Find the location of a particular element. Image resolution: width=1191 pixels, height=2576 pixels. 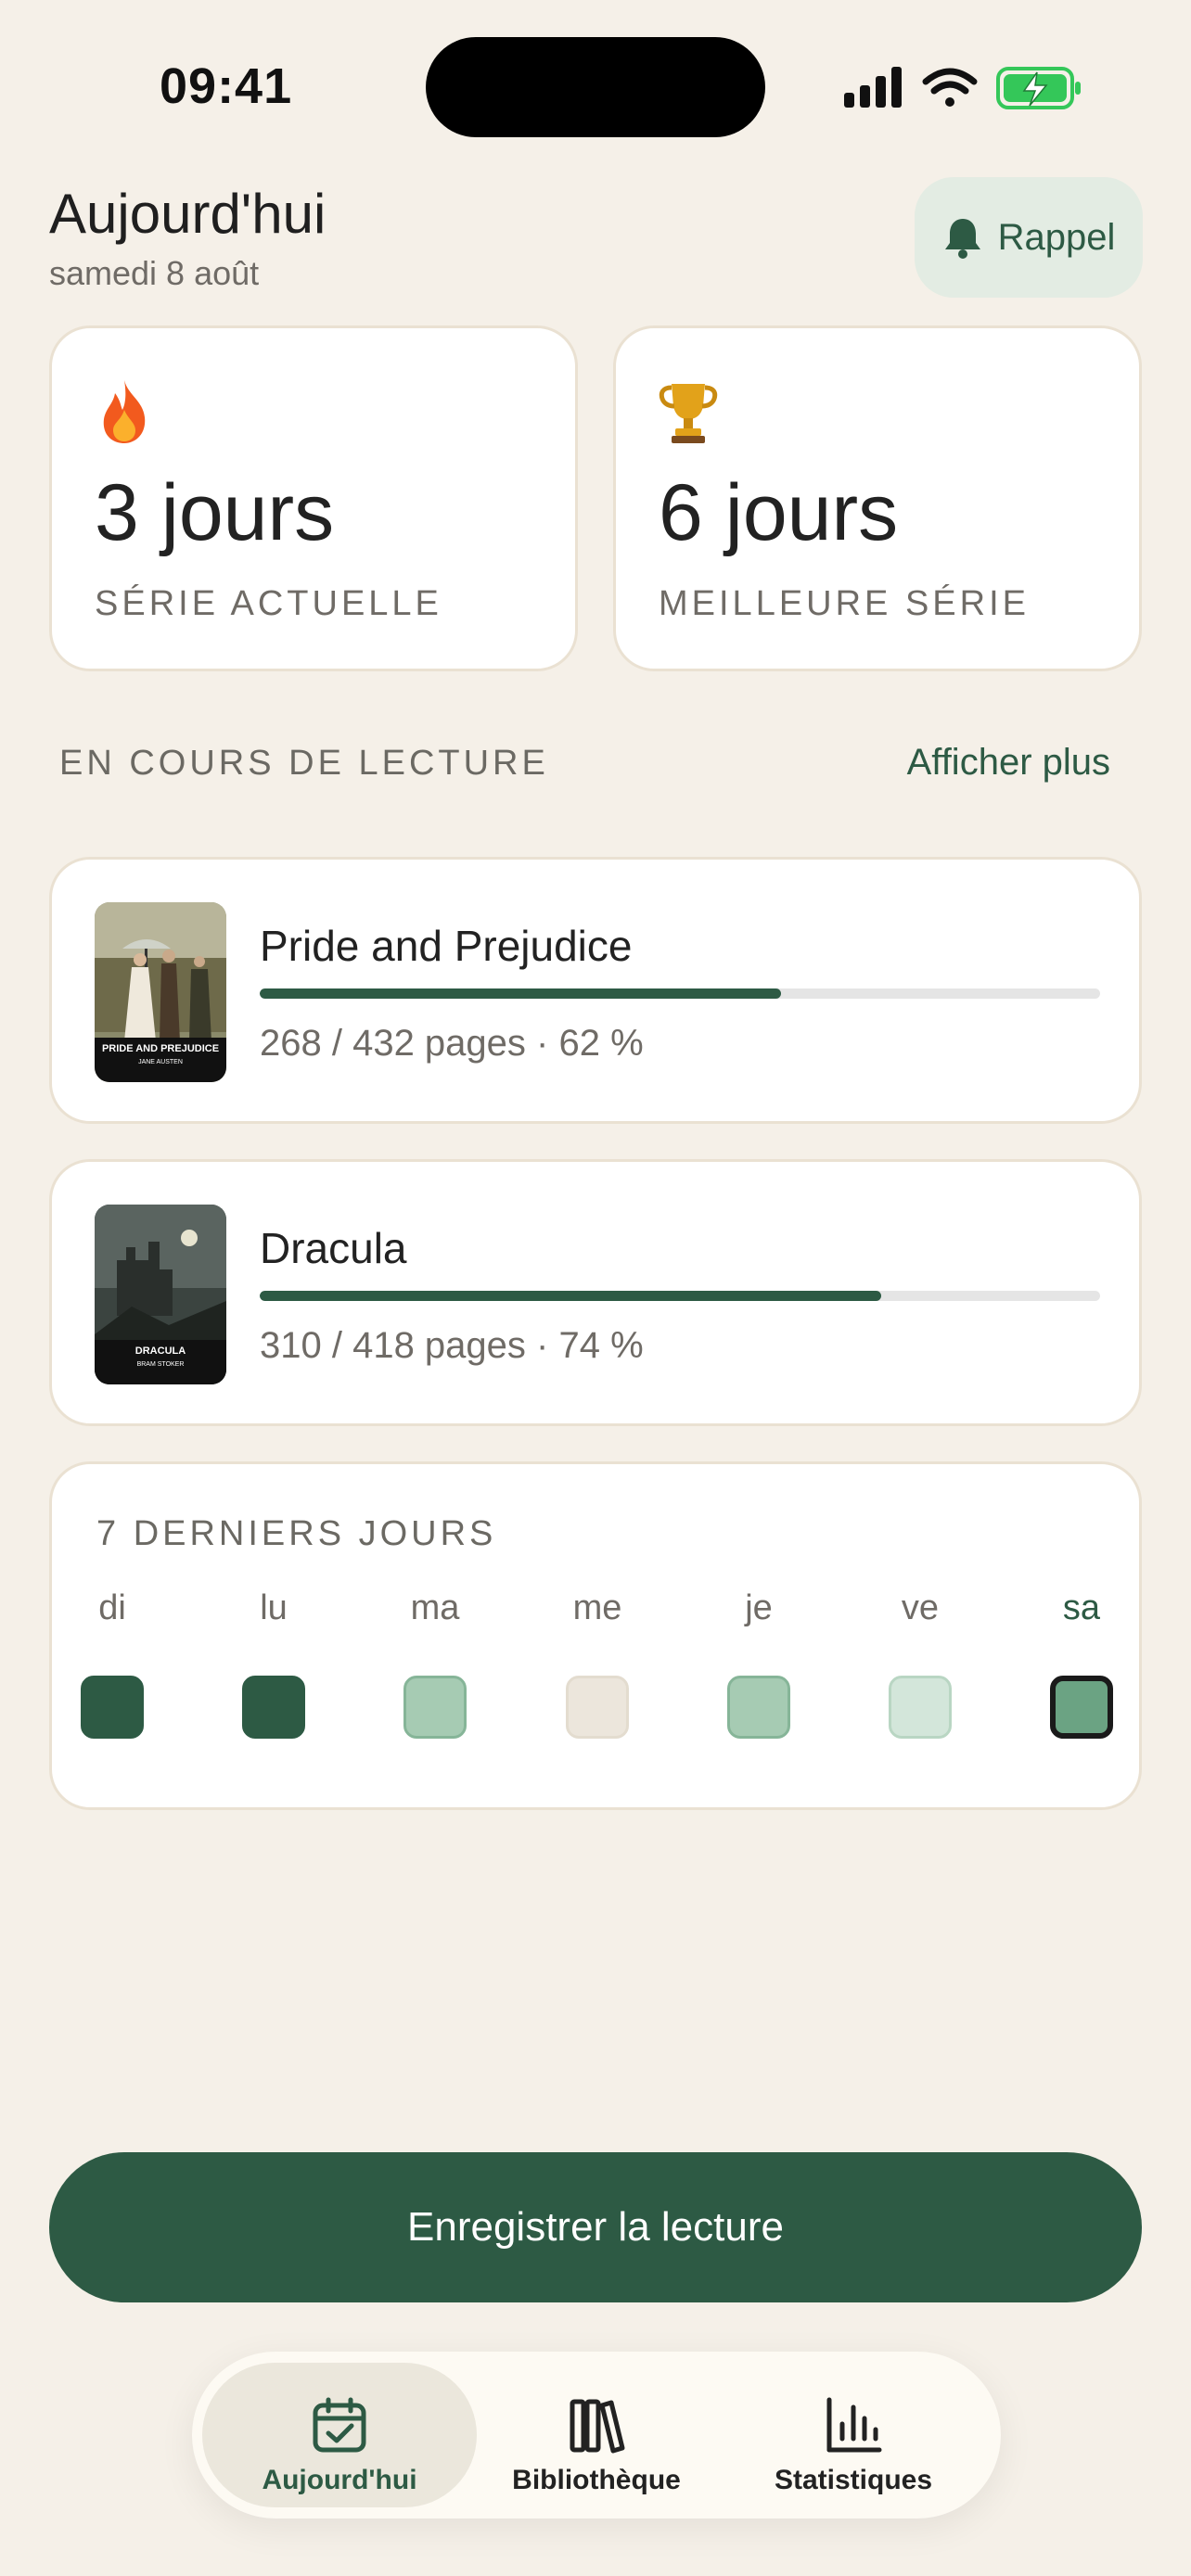

tab-label: Bibliothèque is located at coordinates (597, 2480).